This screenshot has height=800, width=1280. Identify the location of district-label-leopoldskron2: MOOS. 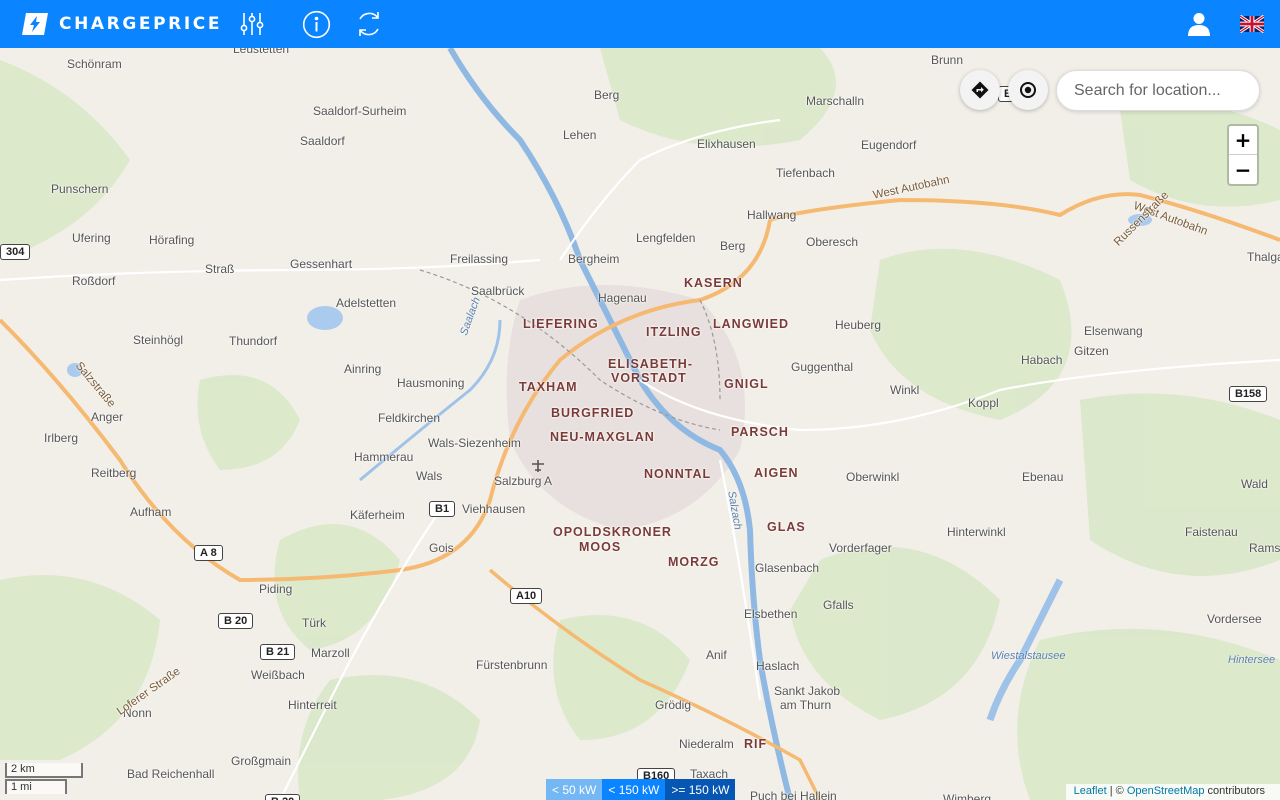
(600, 547).